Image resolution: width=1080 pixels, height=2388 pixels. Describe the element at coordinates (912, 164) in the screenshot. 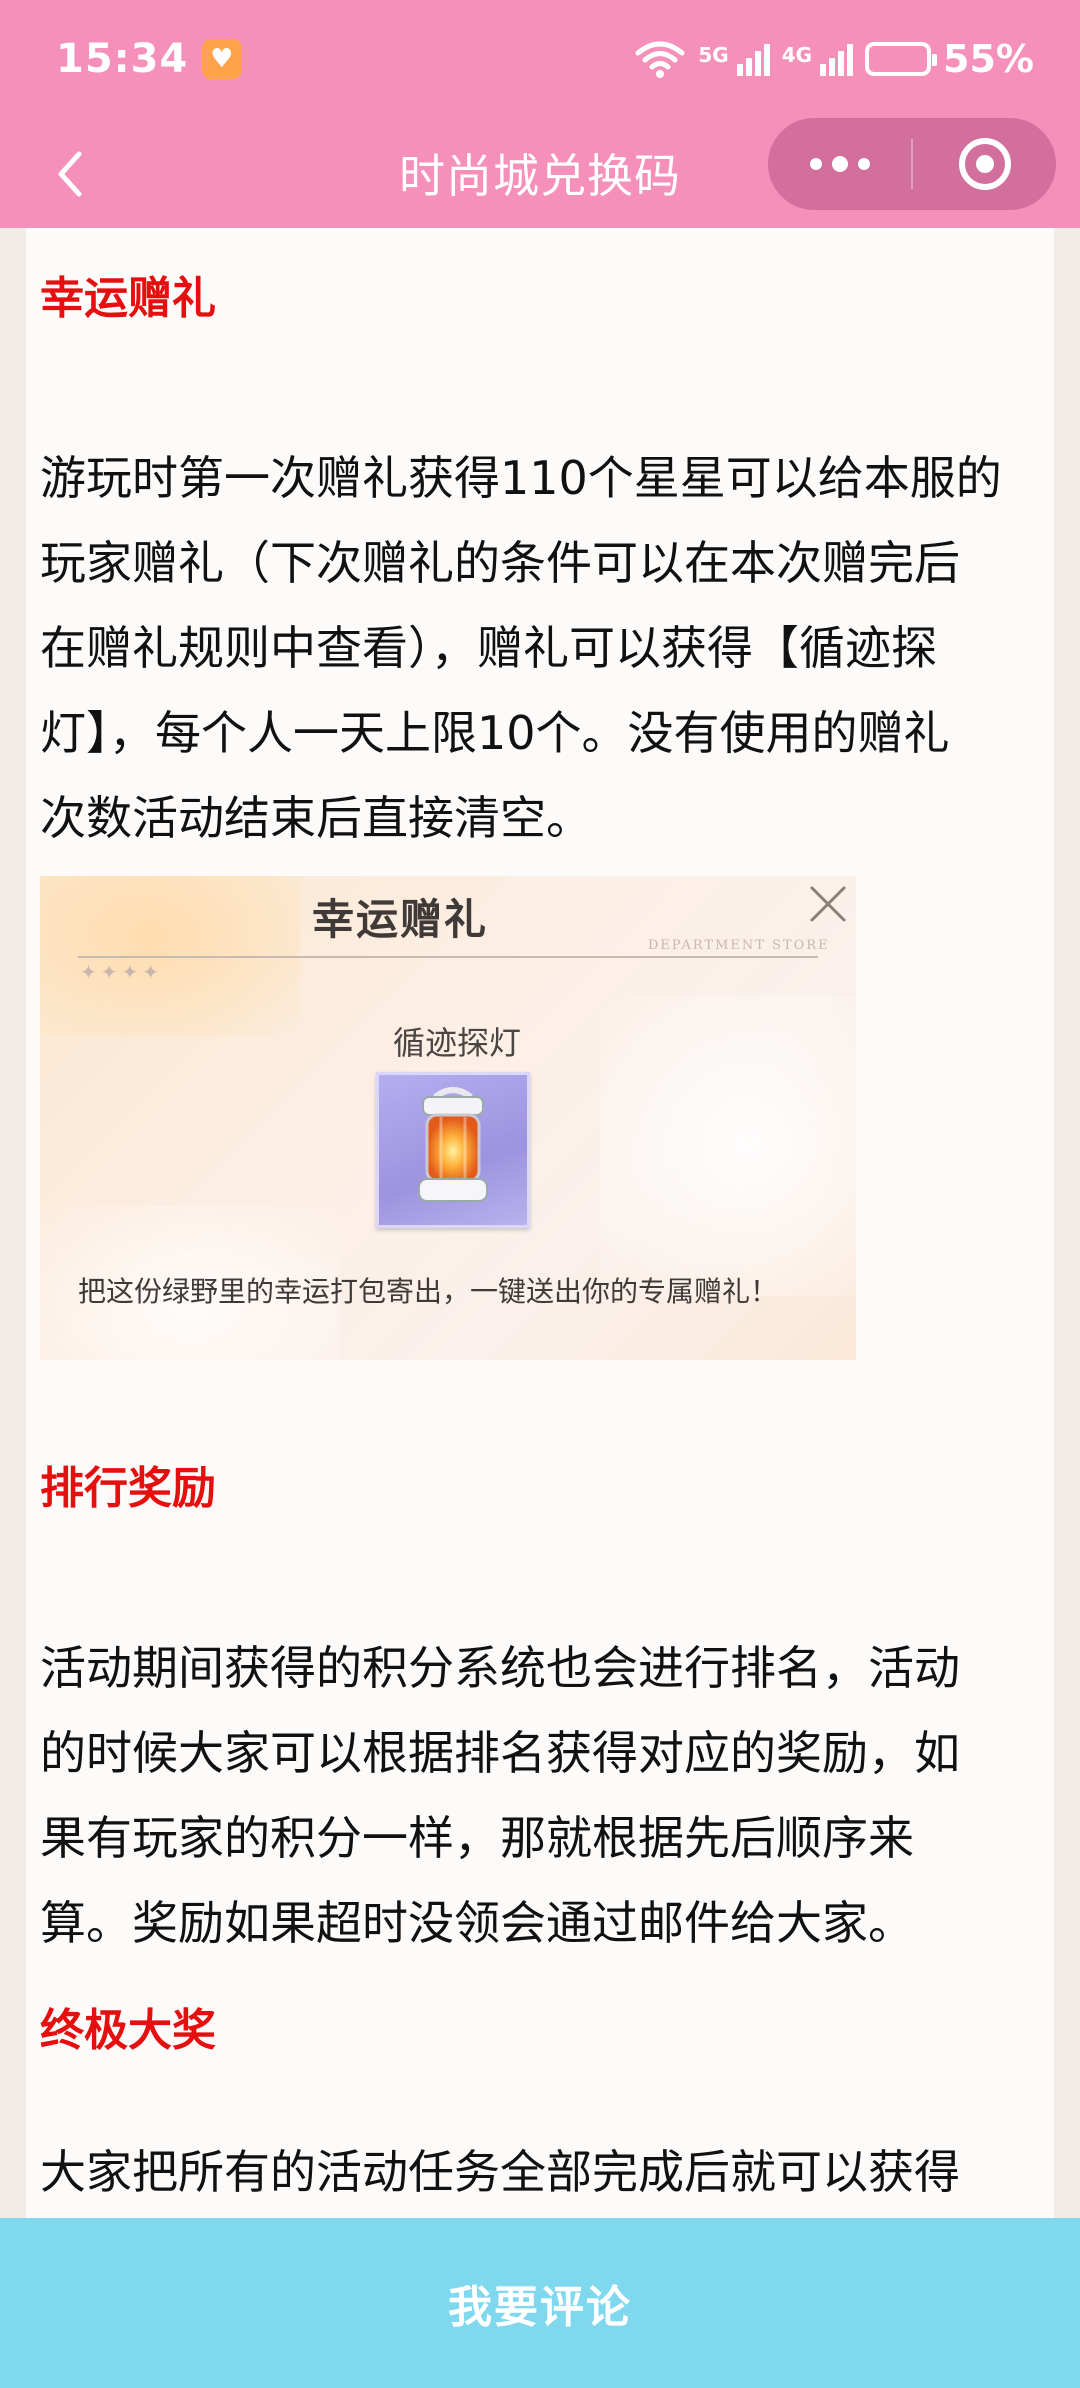

I see `mini-program-capsule` at that location.